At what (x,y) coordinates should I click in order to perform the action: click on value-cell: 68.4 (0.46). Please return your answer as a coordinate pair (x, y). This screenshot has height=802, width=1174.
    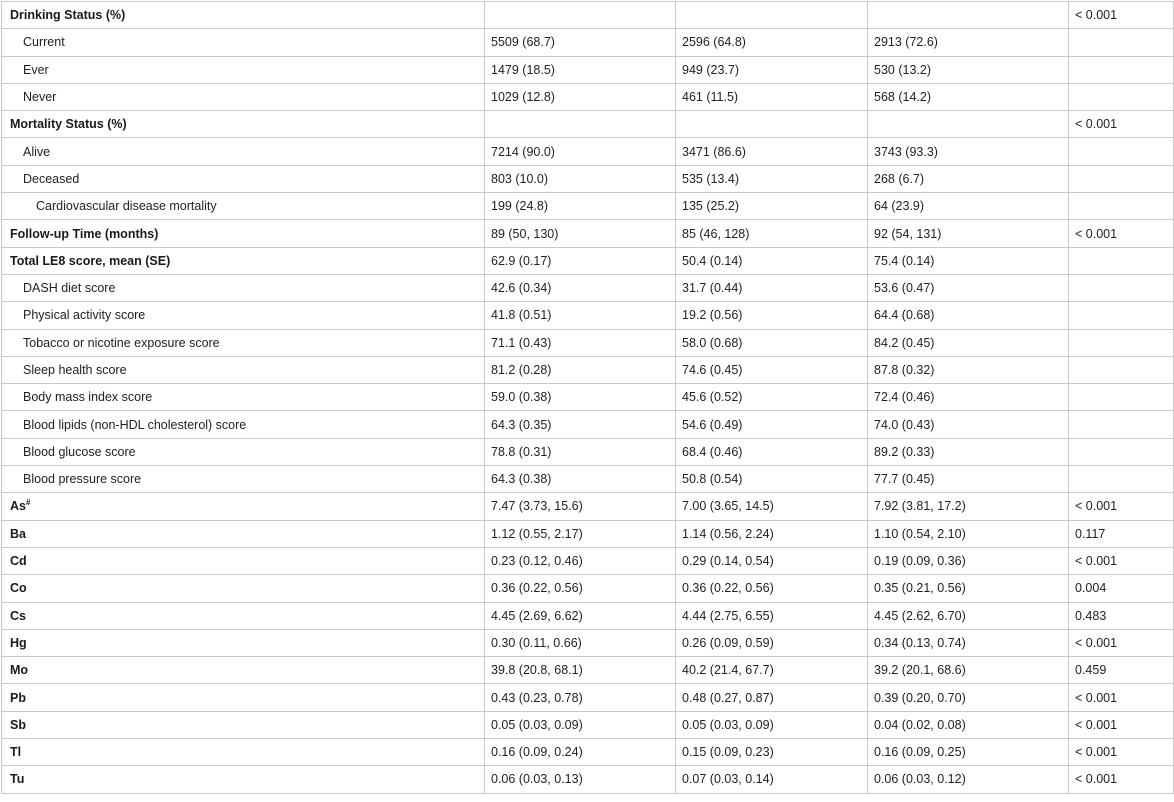
    Looking at the image, I should click on (771, 452).